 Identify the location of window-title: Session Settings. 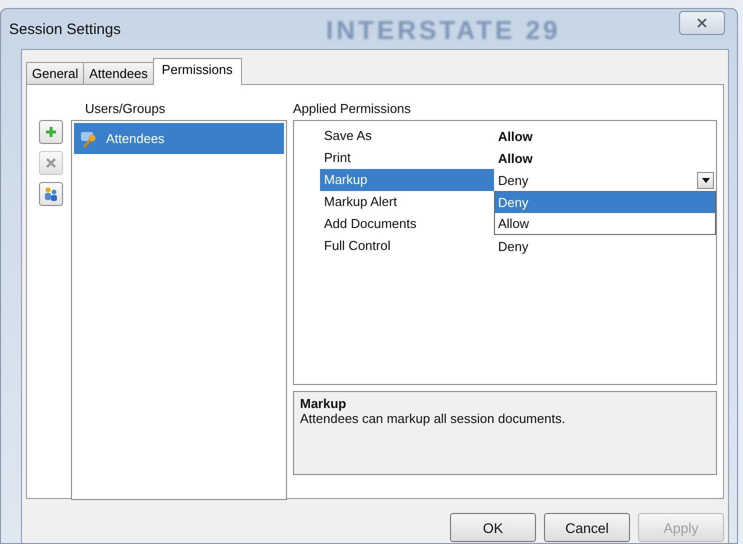
(65, 29).